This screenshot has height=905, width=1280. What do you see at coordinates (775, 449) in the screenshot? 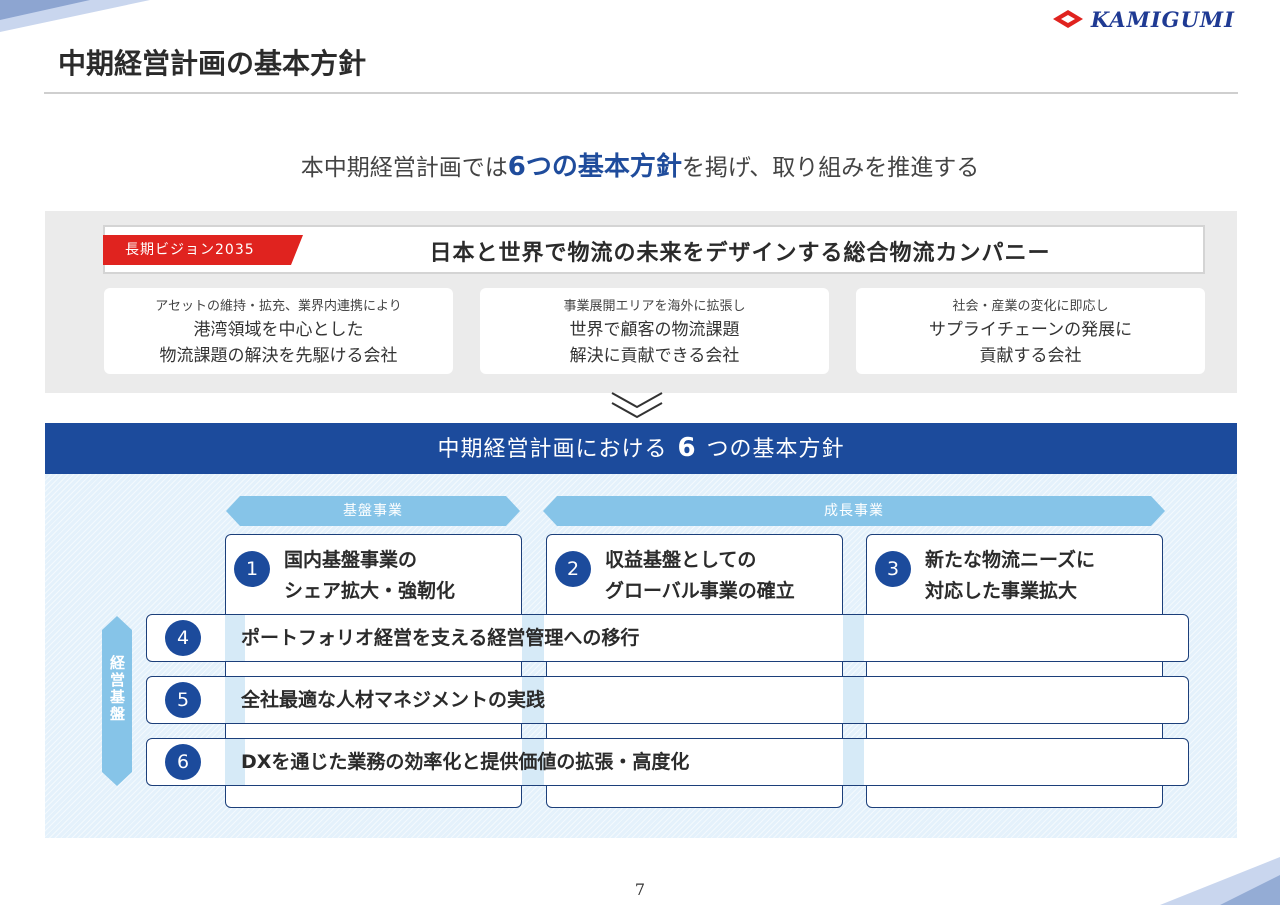
I see `band-after: つの基本方針` at bounding box center [775, 449].